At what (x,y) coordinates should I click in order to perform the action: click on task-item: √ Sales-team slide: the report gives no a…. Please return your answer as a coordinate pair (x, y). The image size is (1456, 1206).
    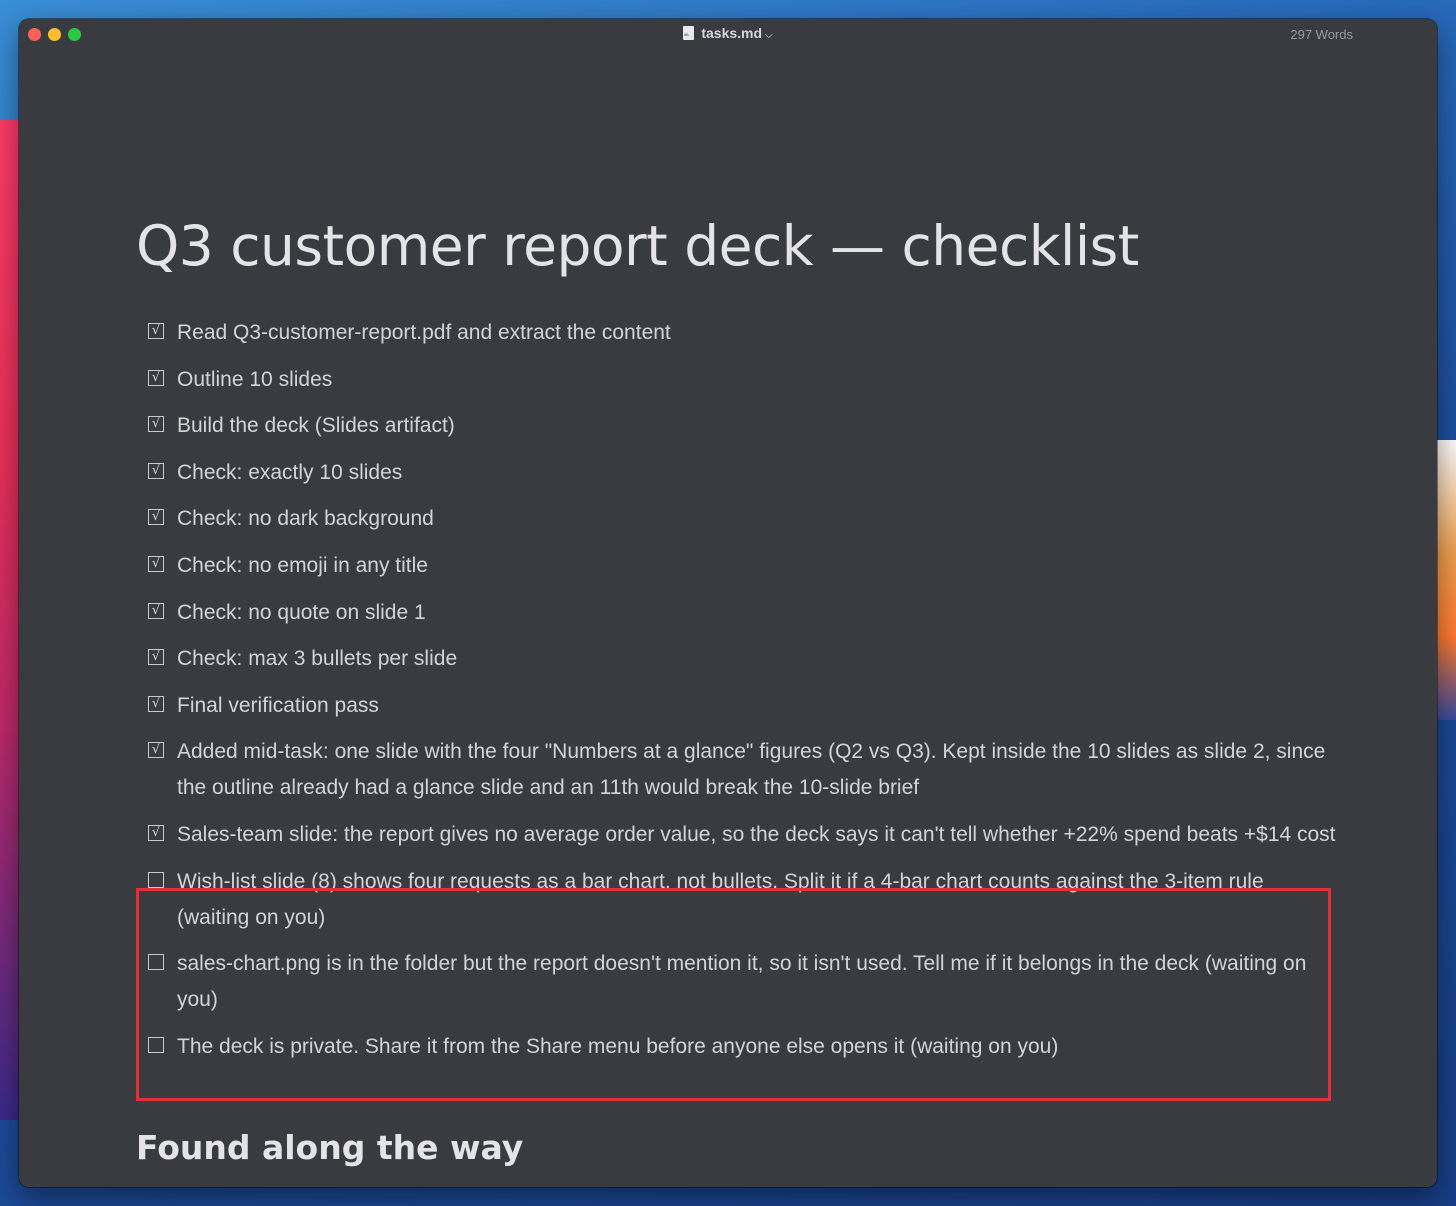
    Looking at the image, I should click on (742, 835).